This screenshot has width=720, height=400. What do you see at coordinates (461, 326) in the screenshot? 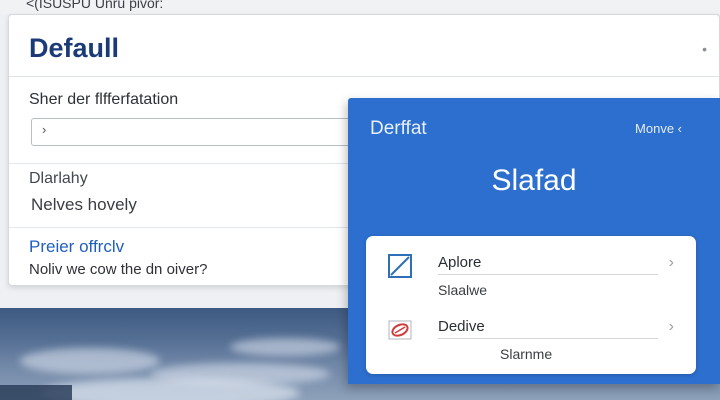
I see `list-item-title: Dedive` at bounding box center [461, 326].